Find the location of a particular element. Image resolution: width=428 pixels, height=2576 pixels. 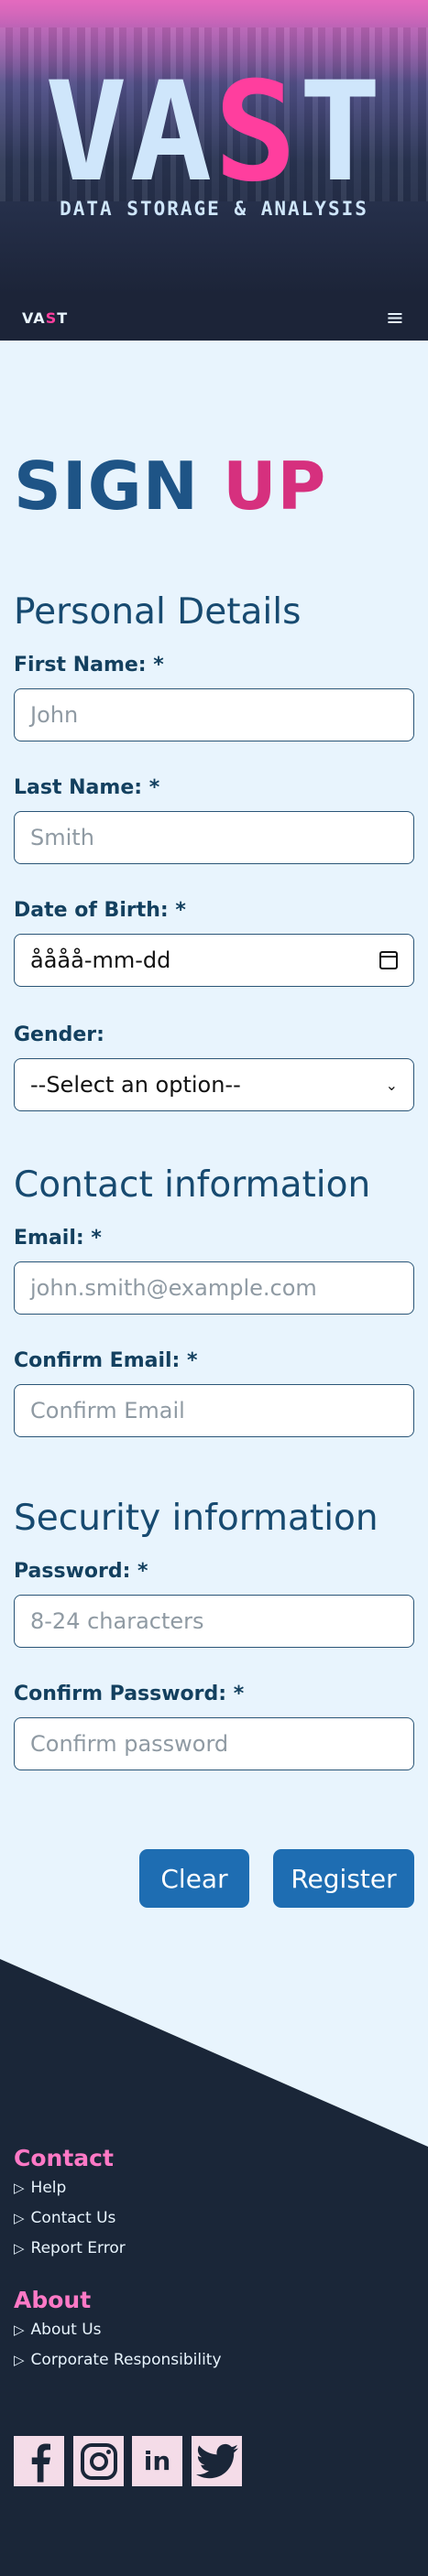

twitter-icon is located at coordinates (217, 2461).